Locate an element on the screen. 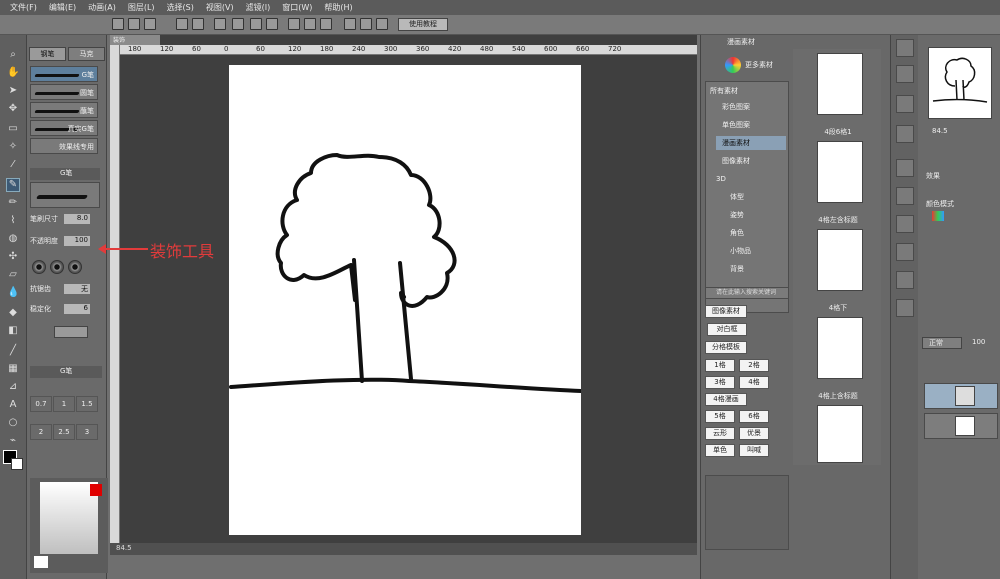 The height and width of the screenshot is (579, 1000). hand-icon: ✋ is located at coordinates (13, 73).